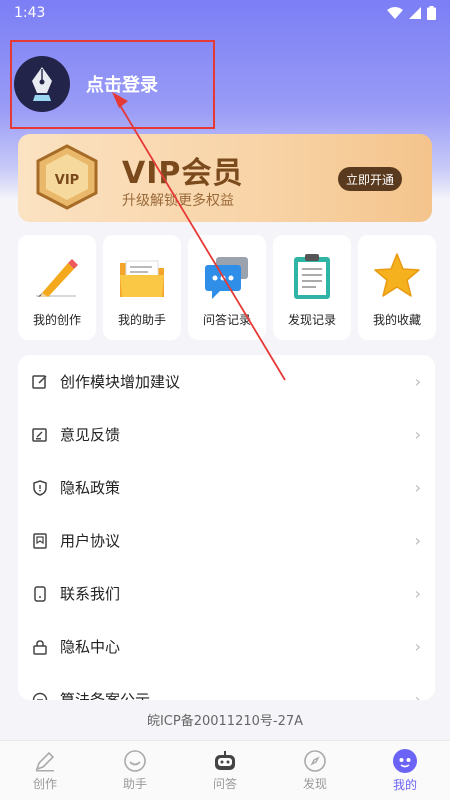 The height and width of the screenshot is (800, 450). Describe the element at coordinates (226, 320) in the screenshot. I see `quick-label: 问答记录` at that location.